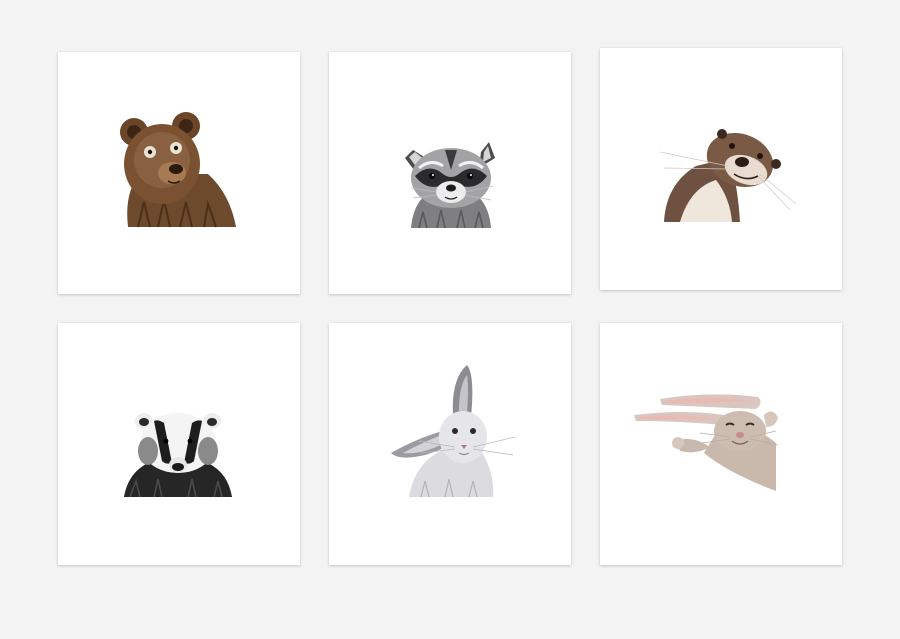 This screenshot has height=639, width=900. Describe the element at coordinates (450, 185) in the screenshot. I see `raccoon-illustration` at that location.